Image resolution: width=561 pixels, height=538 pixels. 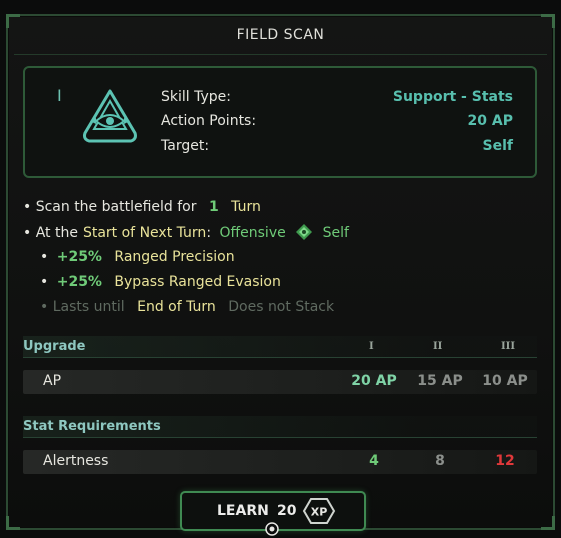 What do you see at coordinates (440, 461) in the screenshot?
I see `alertness-level-2: 8` at bounding box center [440, 461].